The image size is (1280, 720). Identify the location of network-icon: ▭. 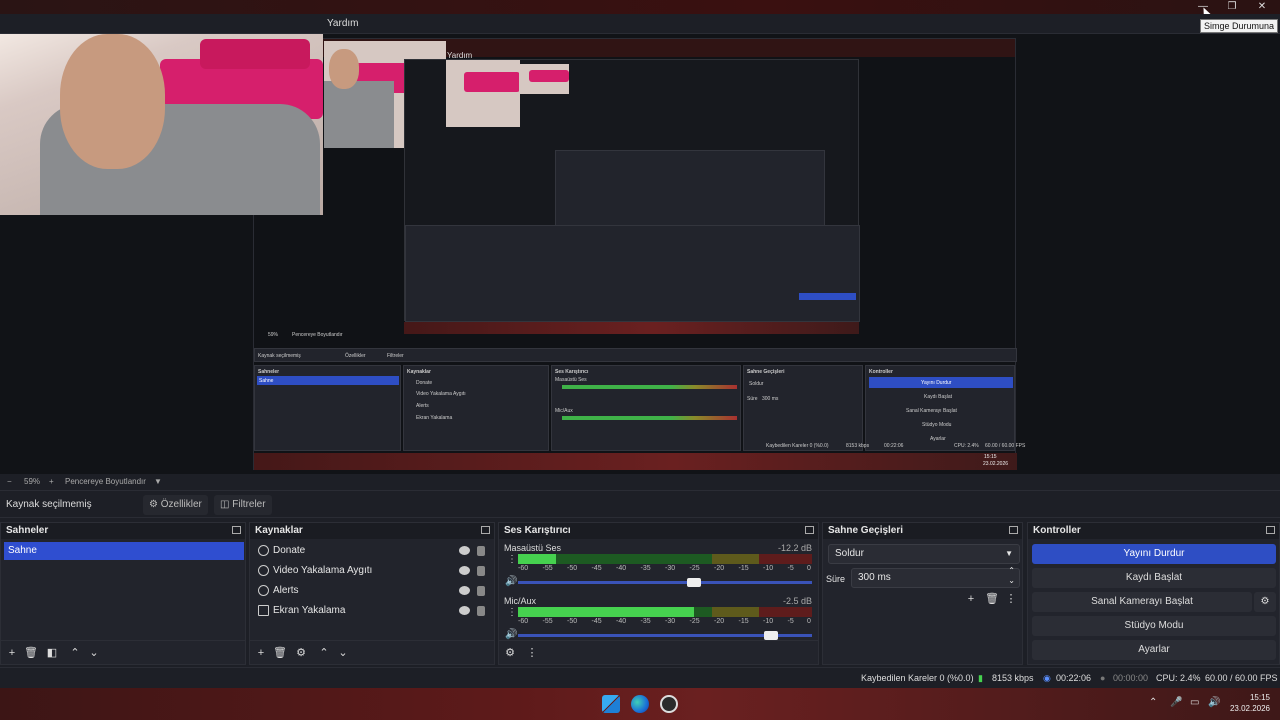
(1194, 702).